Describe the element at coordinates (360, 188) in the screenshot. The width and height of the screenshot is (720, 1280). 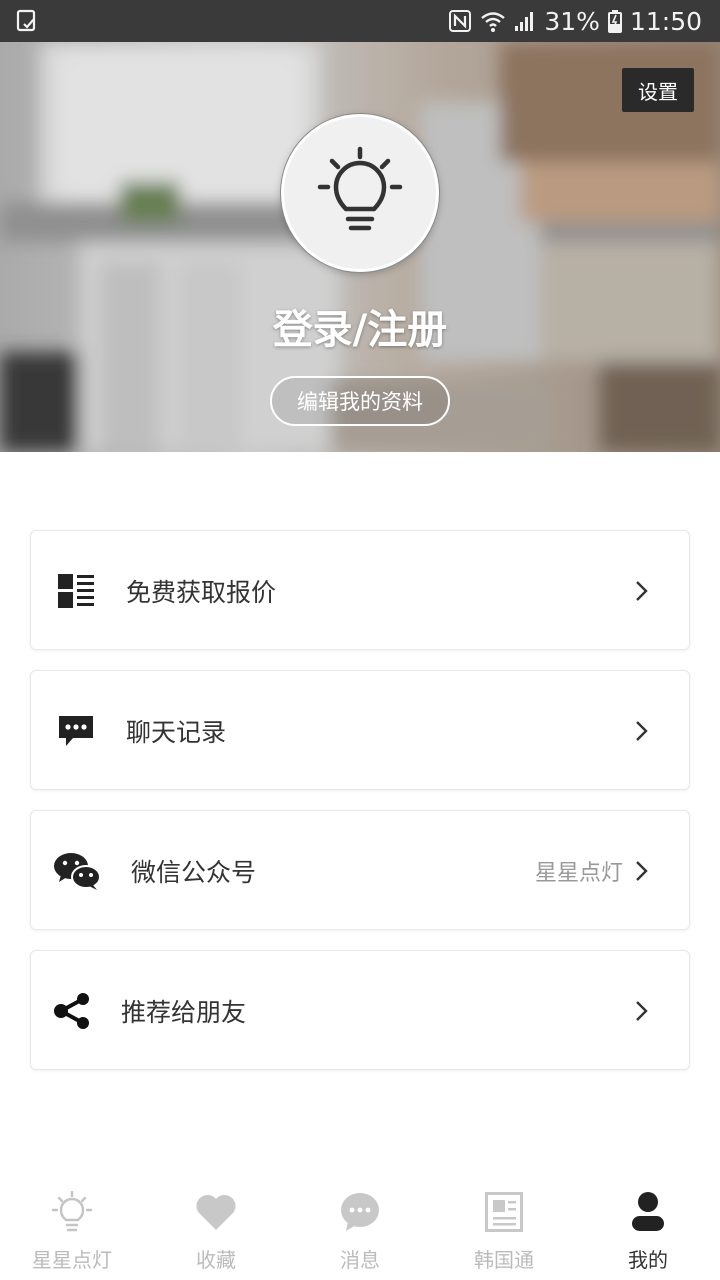
I see `lightbulb-avatar-icon` at that location.